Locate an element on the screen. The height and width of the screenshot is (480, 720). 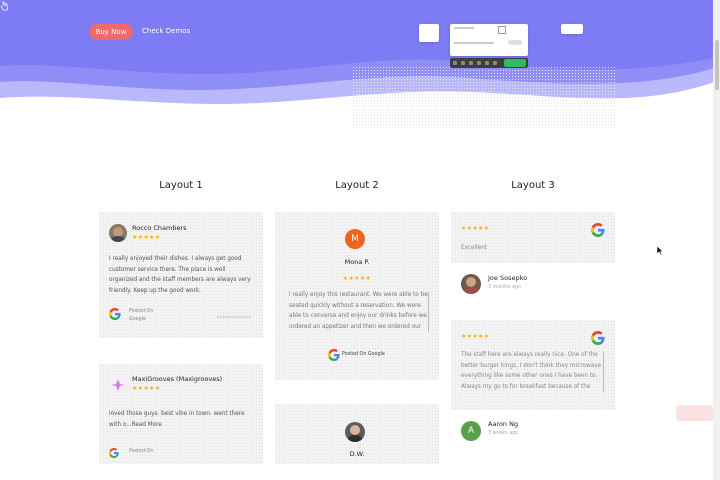
date-placeholder is located at coordinates (234, 317).